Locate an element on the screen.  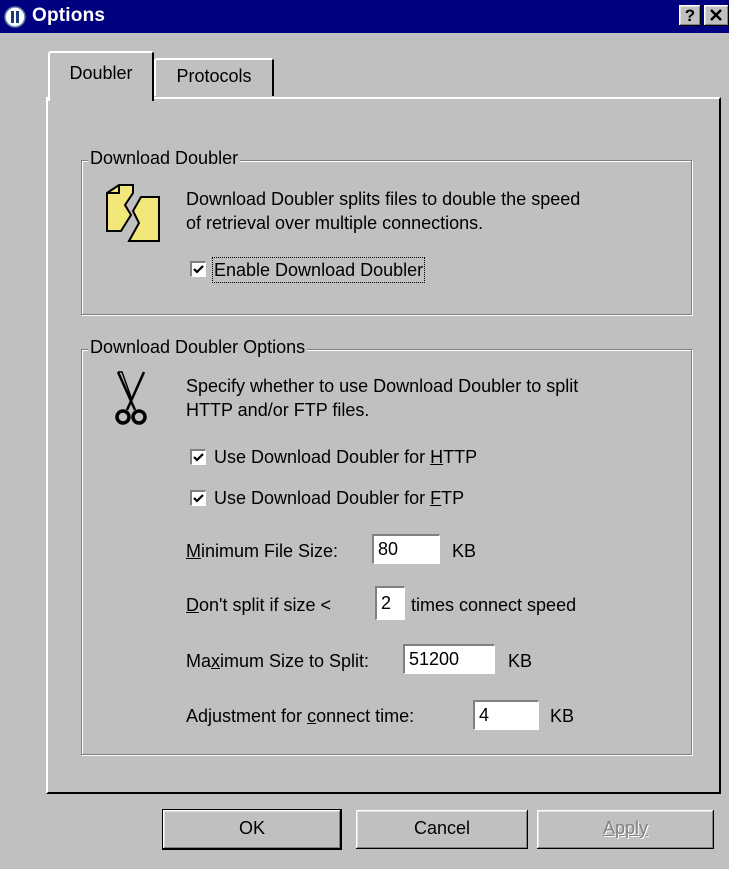
apply-label: Apply is located at coordinates (625, 828).